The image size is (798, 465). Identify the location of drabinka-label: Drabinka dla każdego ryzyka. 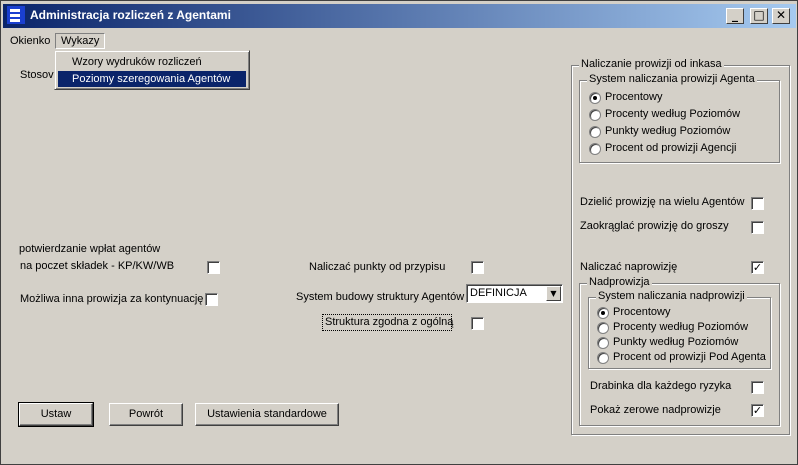
(661, 386).